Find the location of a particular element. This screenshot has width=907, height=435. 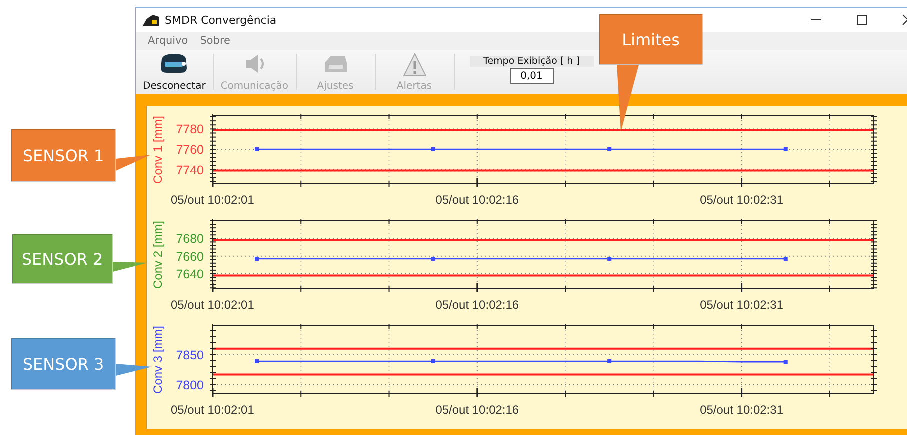

device-icon is located at coordinates (174, 64).